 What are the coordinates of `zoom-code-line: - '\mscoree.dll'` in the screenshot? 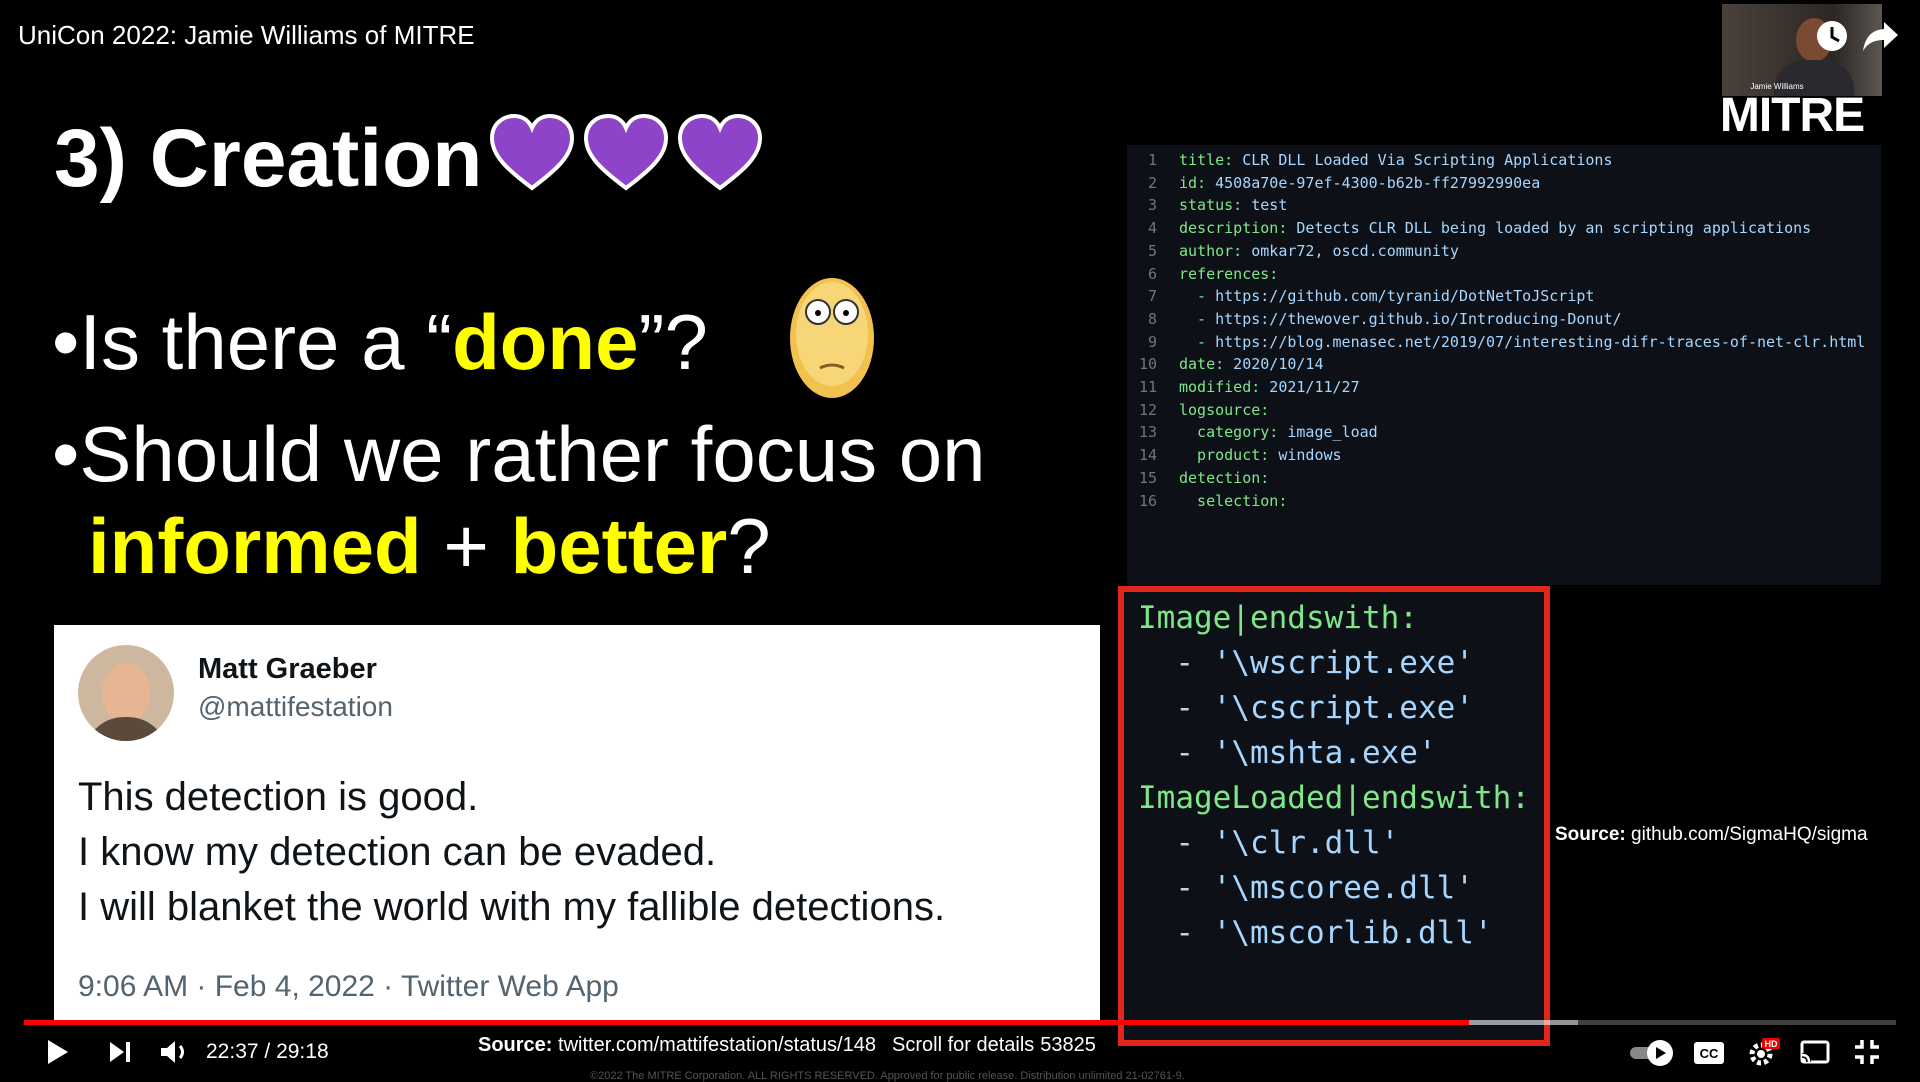 It's located at (1306, 888).